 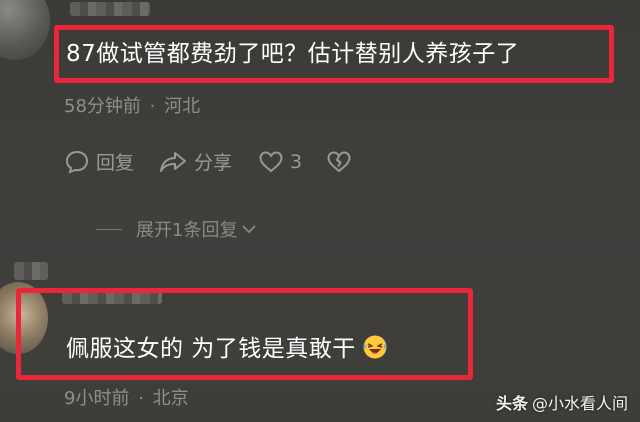 What do you see at coordinates (211, 349) in the screenshot?
I see `comment-text-content: 佩服这女的 为了钱是真敢干` at bounding box center [211, 349].